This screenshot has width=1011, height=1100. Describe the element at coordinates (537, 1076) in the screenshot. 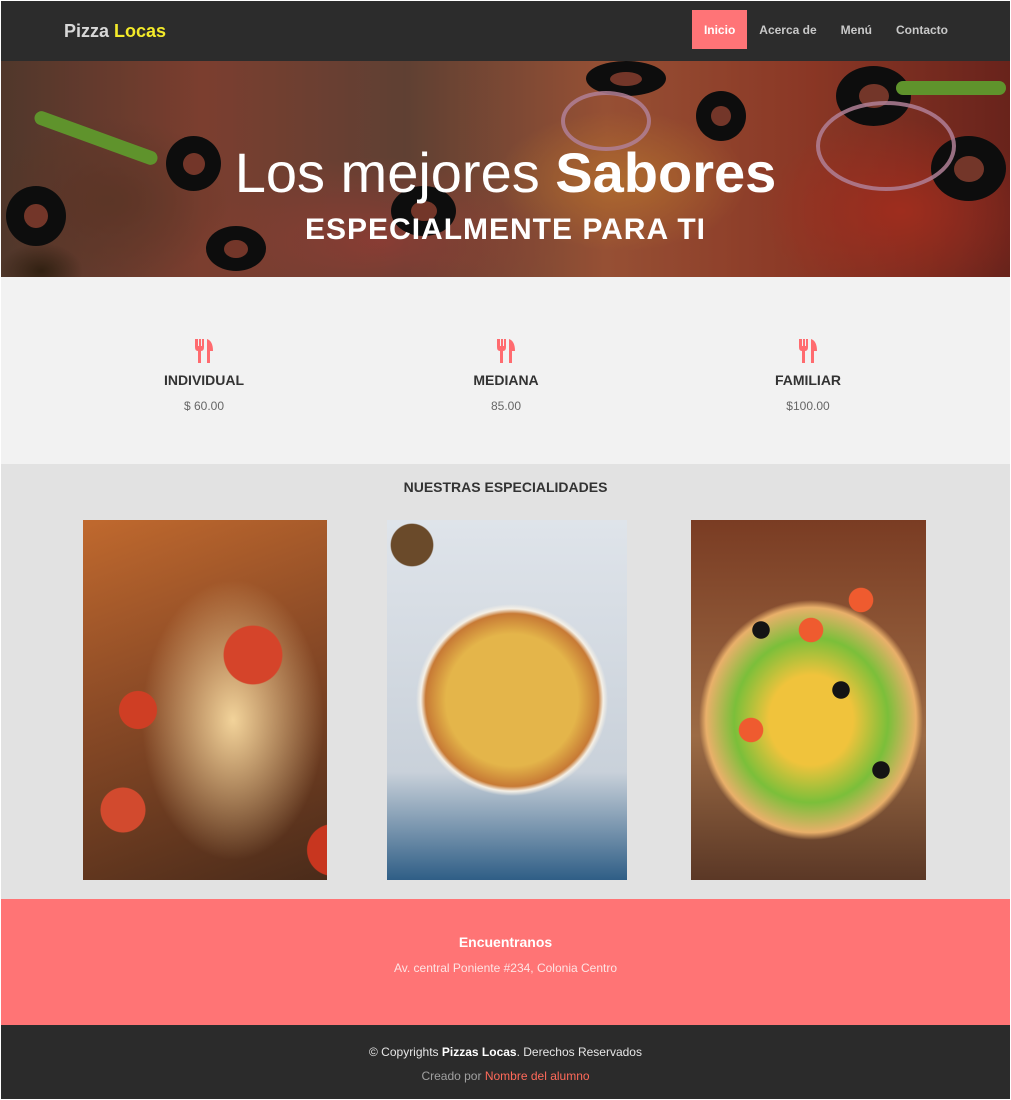

I see `author-link: Nombre del alumno` at that location.